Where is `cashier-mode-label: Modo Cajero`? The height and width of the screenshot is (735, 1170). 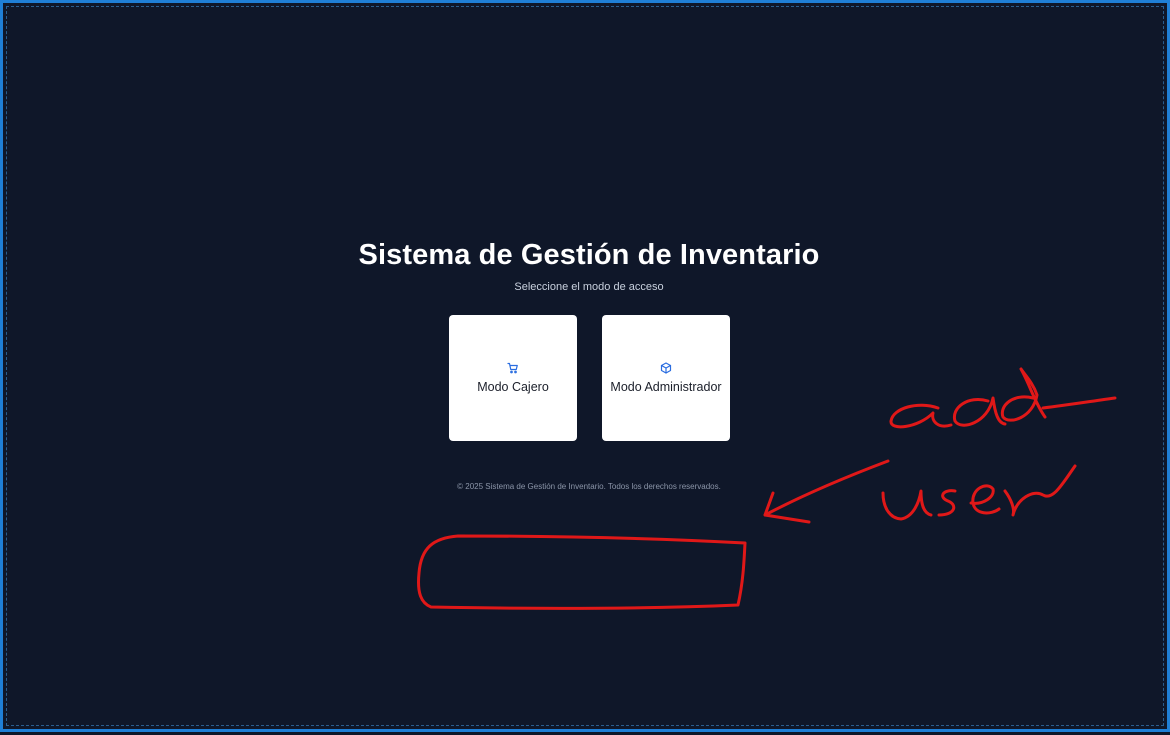 cashier-mode-label: Modo Cajero is located at coordinates (513, 387).